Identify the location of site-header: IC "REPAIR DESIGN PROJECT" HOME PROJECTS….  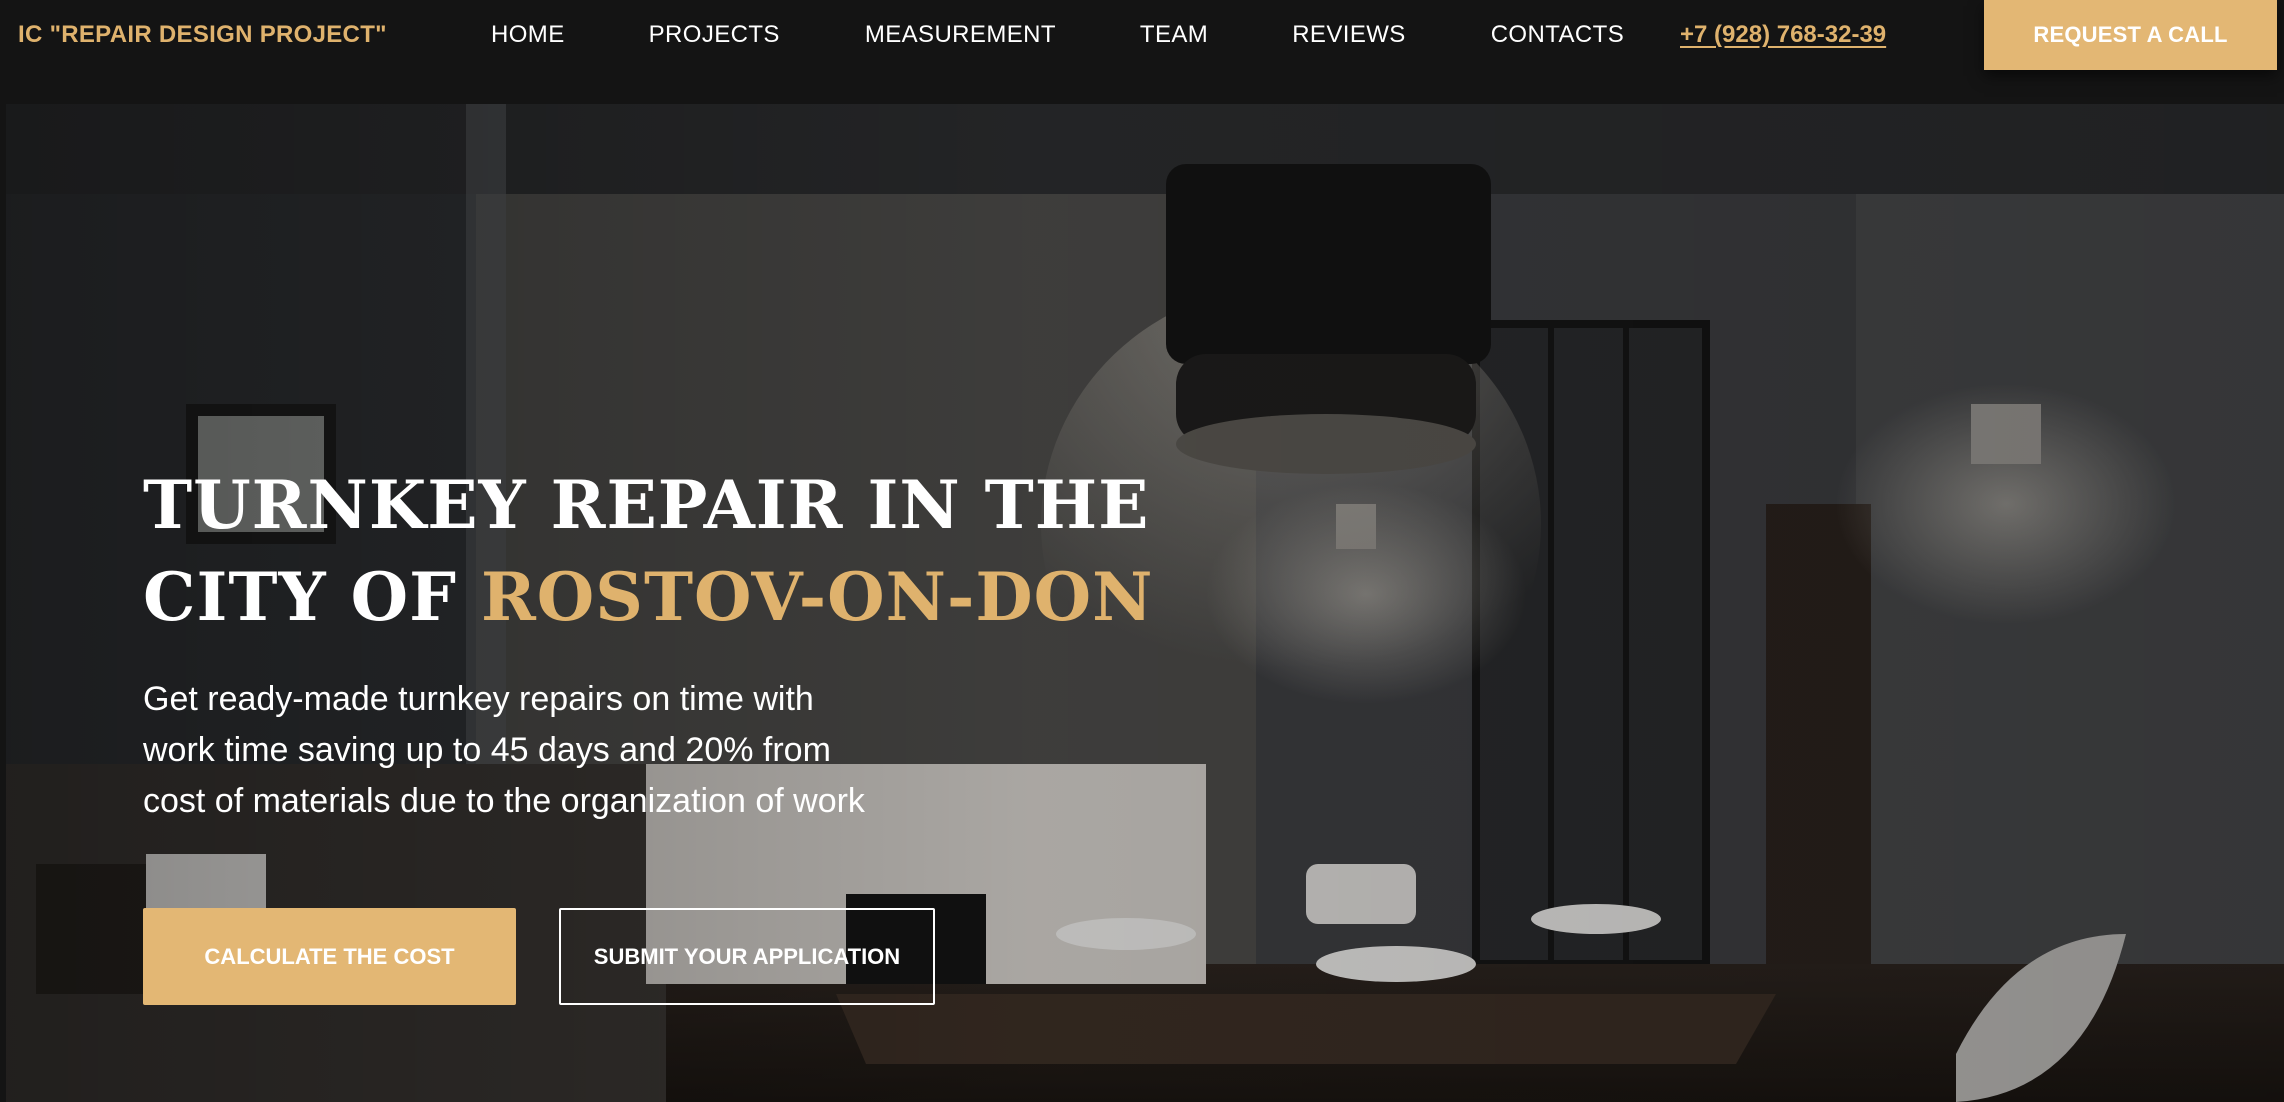
(1142, 52).